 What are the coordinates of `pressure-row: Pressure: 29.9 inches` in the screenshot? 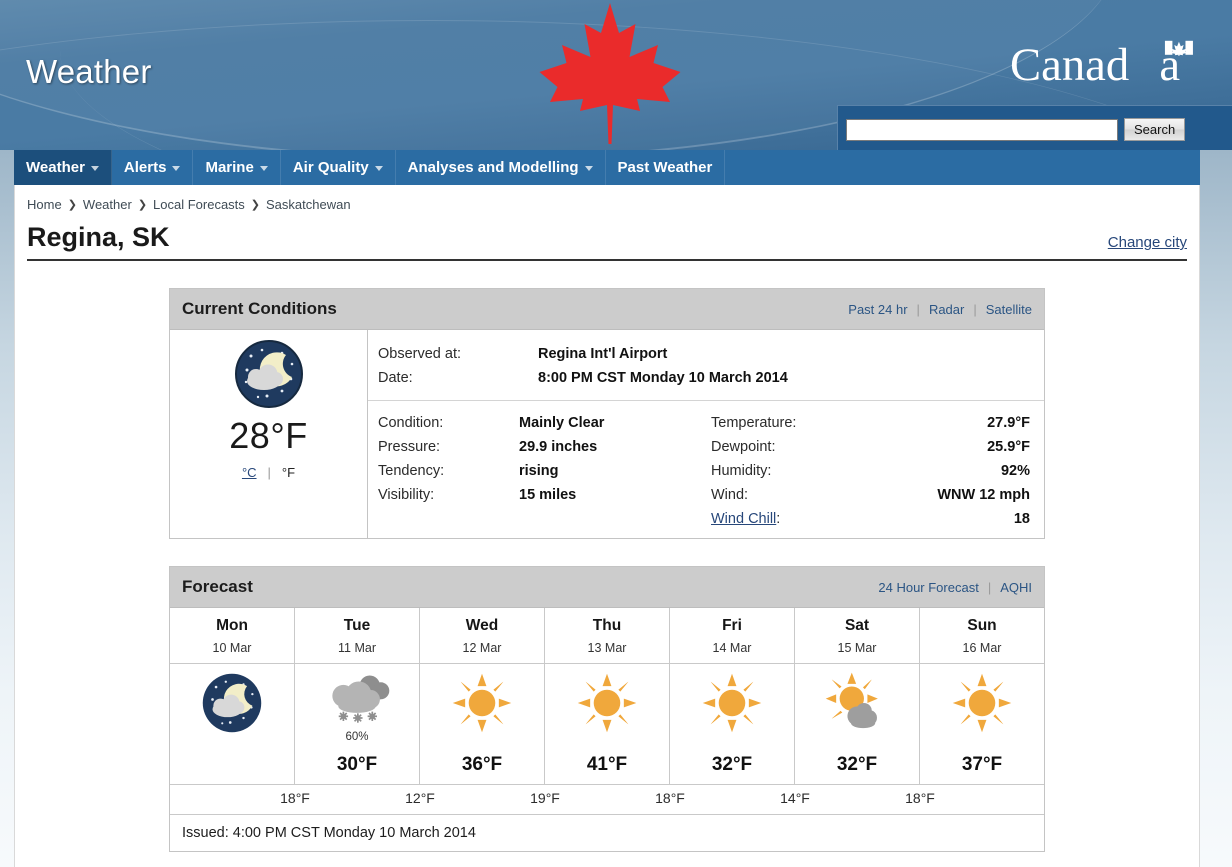 It's located at (537, 447).